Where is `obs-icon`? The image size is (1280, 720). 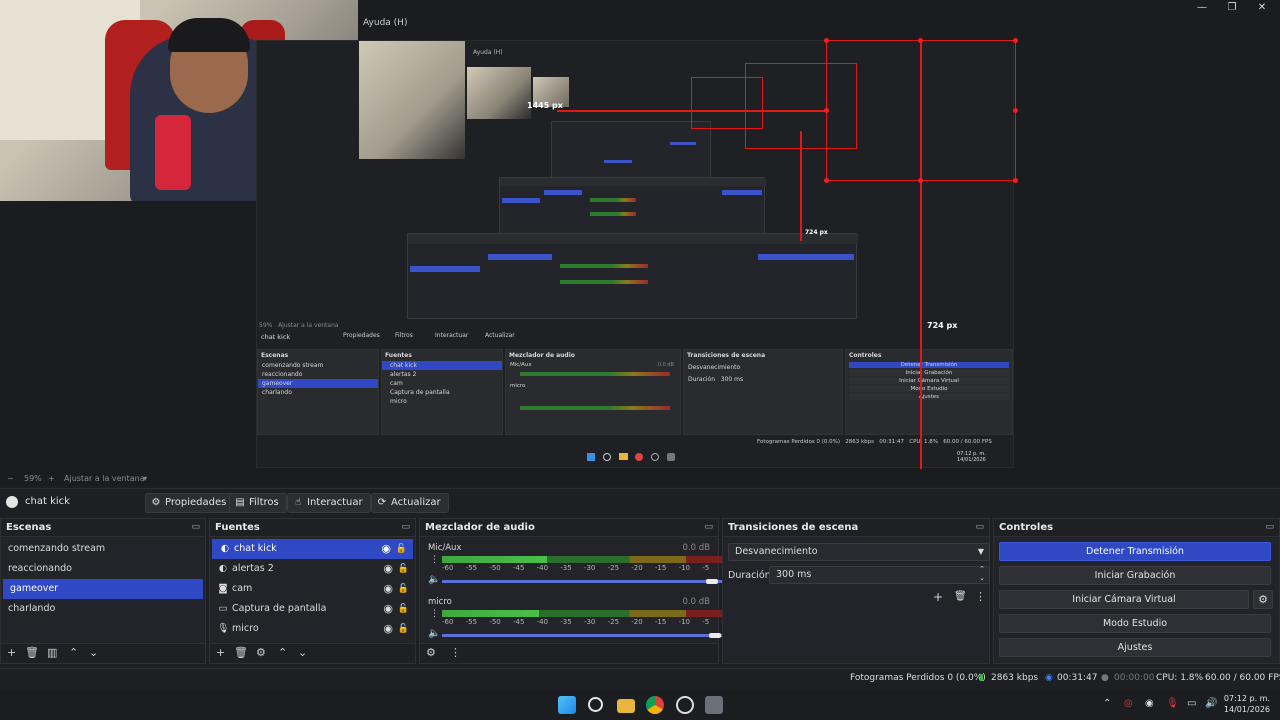 obs-icon is located at coordinates (685, 705).